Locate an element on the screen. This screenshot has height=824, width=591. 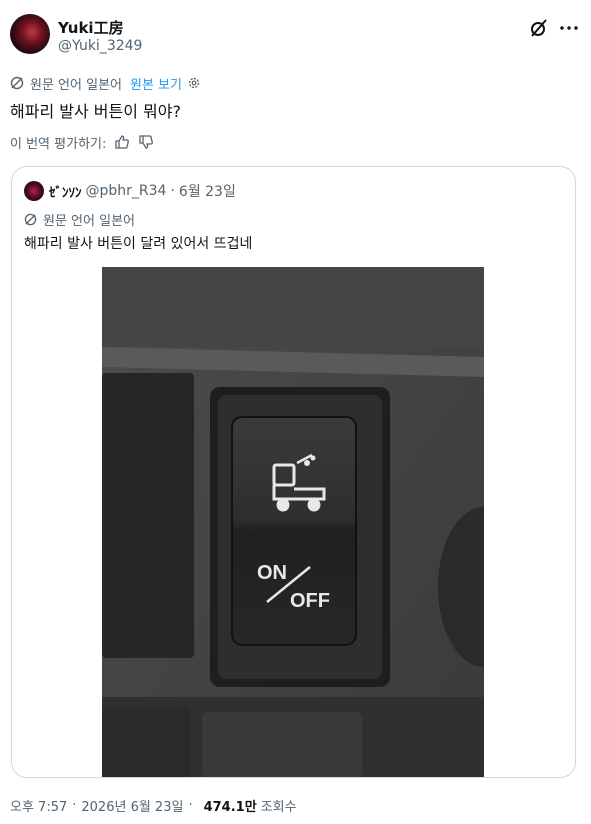
quoted-translation-info: 원문 언어 일본어 is located at coordinates (79, 219).